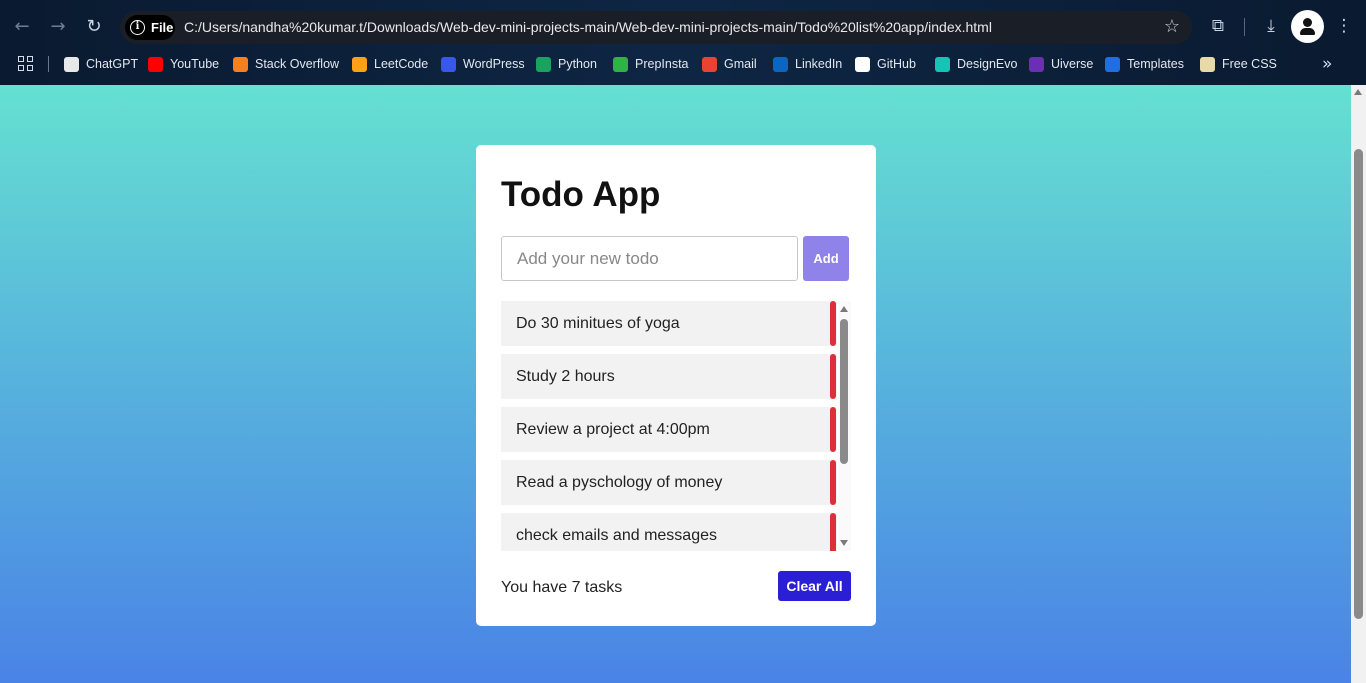  What do you see at coordinates (565, 376) in the screenshot?
I see `todo-text: Study 2 hours` at bounding box center [565, 376].